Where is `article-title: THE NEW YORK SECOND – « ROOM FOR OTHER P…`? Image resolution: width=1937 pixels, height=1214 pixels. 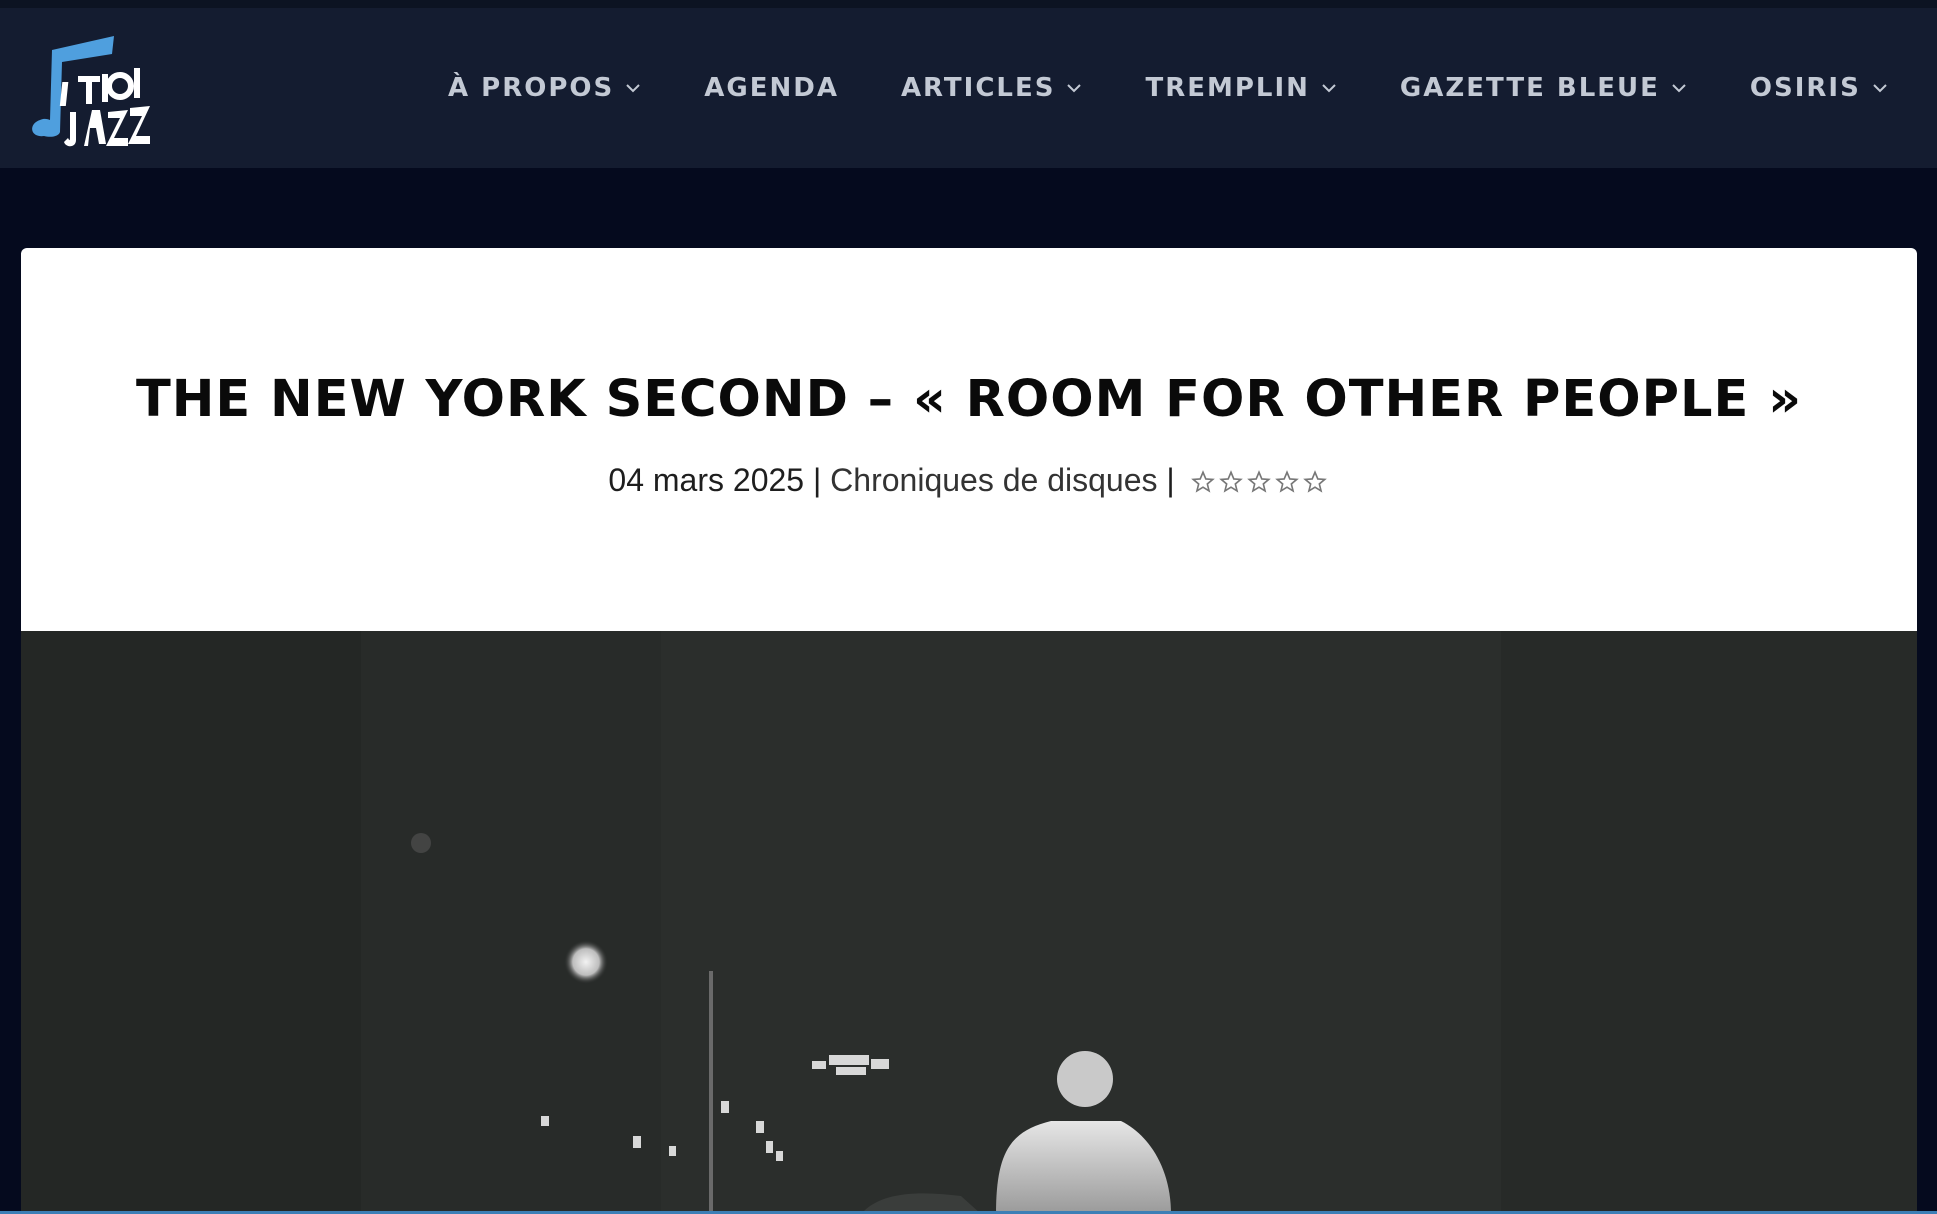
article-title: THE NEW YORK SECOND – « ROOM FOR OTHER P… is located at coordinates (969, 399).